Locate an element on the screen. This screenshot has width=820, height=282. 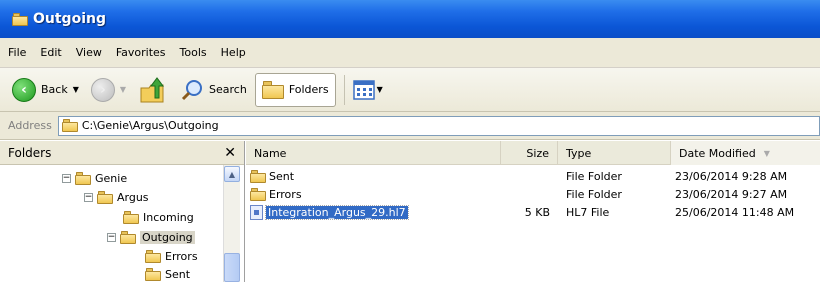
views-button: ▼ is located at coordinates (368, 90).